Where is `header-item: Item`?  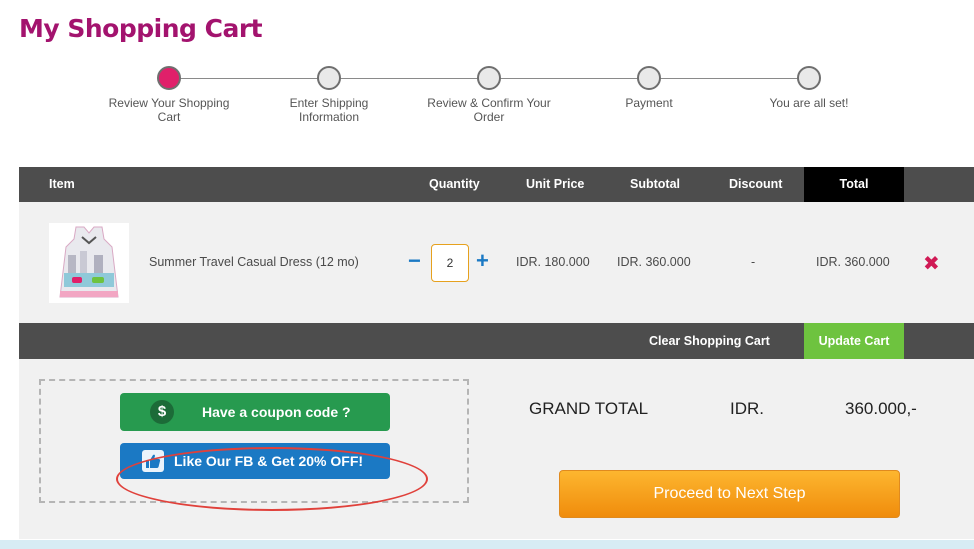
header-item: Item is located at coordinates (62, 184).